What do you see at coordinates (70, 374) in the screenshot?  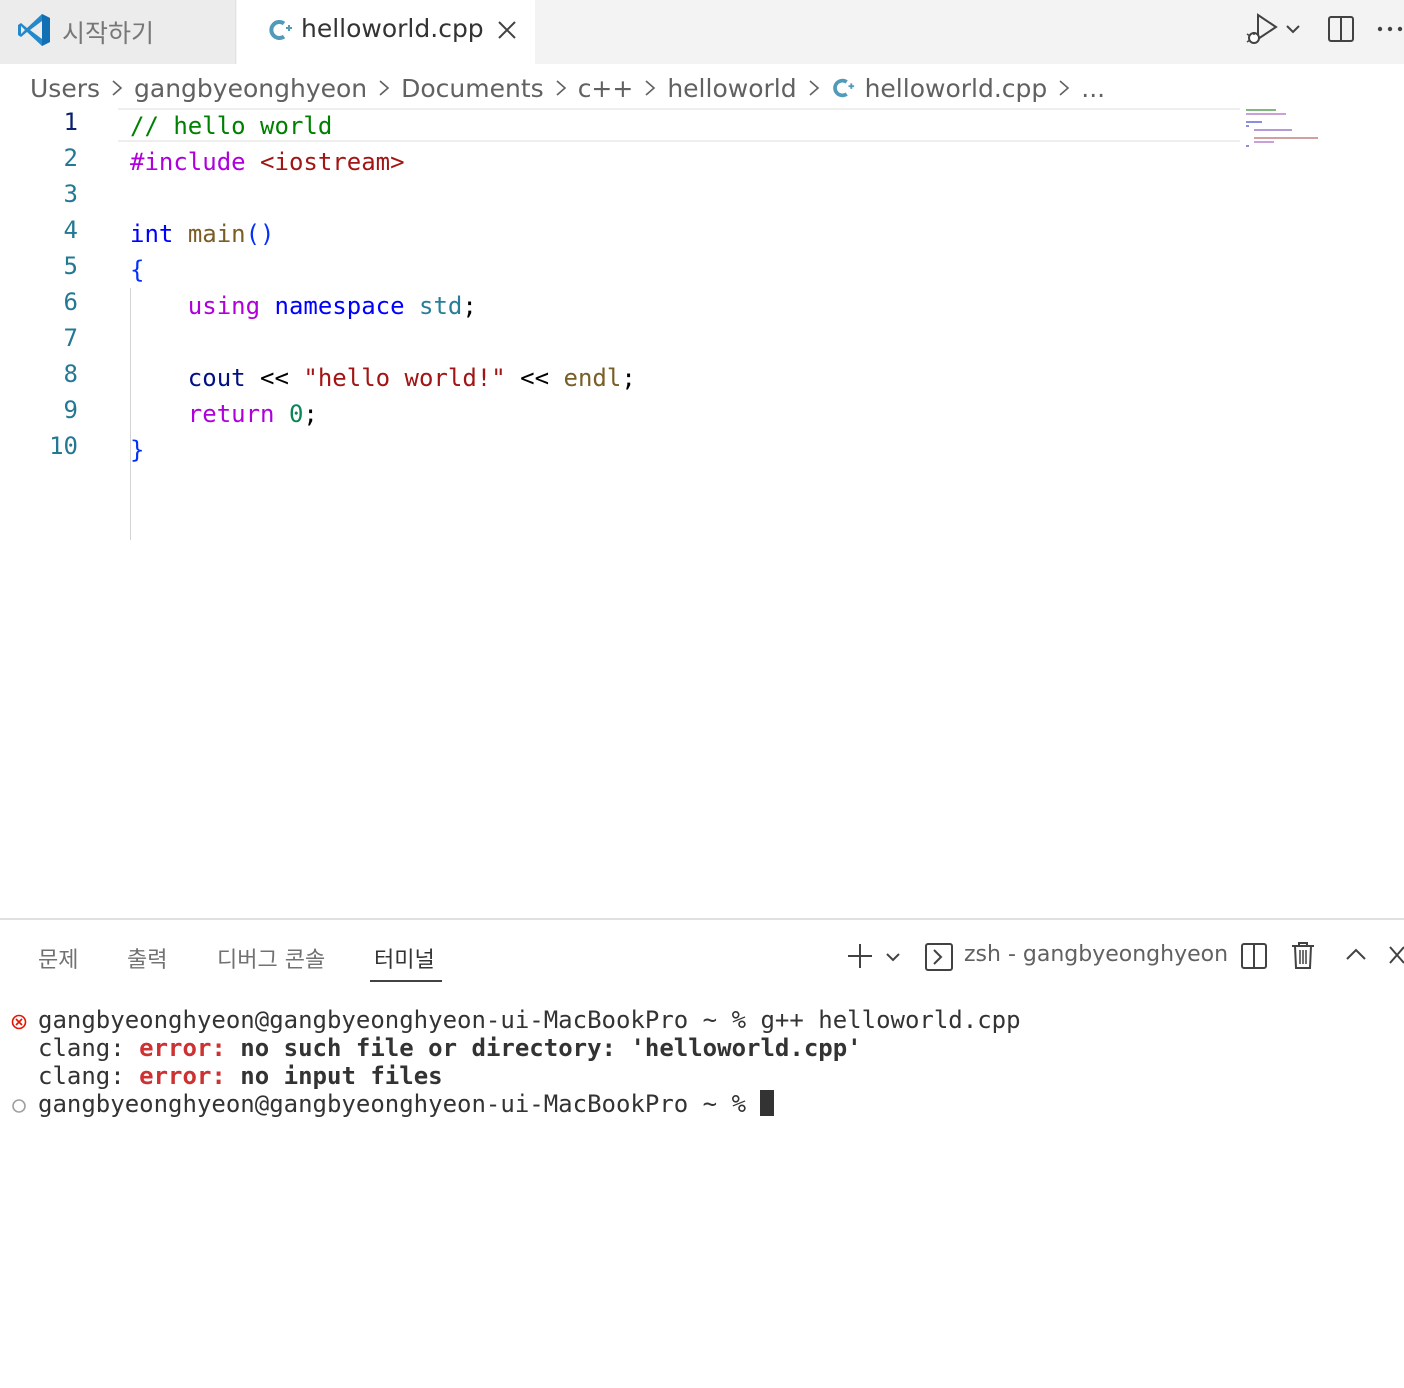 I see `line-number: 8` at bounding box center [70, 374].